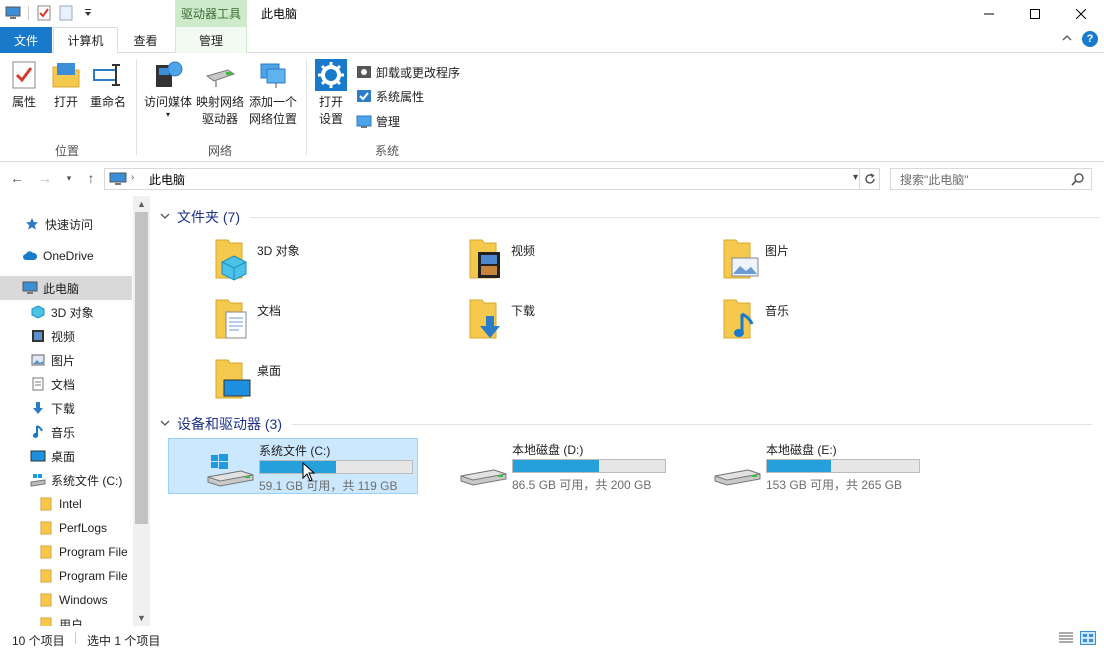 This screenshot has width=1104, height=649. I want to click on rename-label: 重命名, so click(107, 102).